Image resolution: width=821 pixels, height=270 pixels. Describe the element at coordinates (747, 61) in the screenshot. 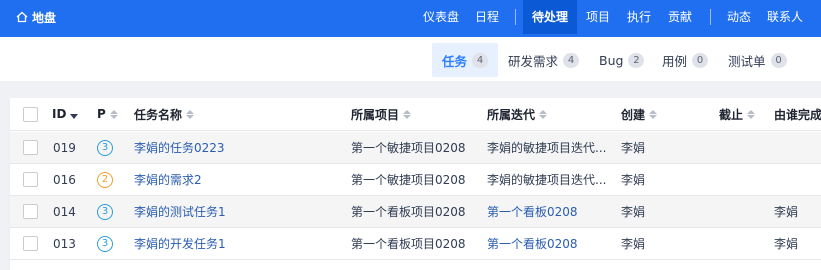

I see `tab-label: 测试单` at that location.